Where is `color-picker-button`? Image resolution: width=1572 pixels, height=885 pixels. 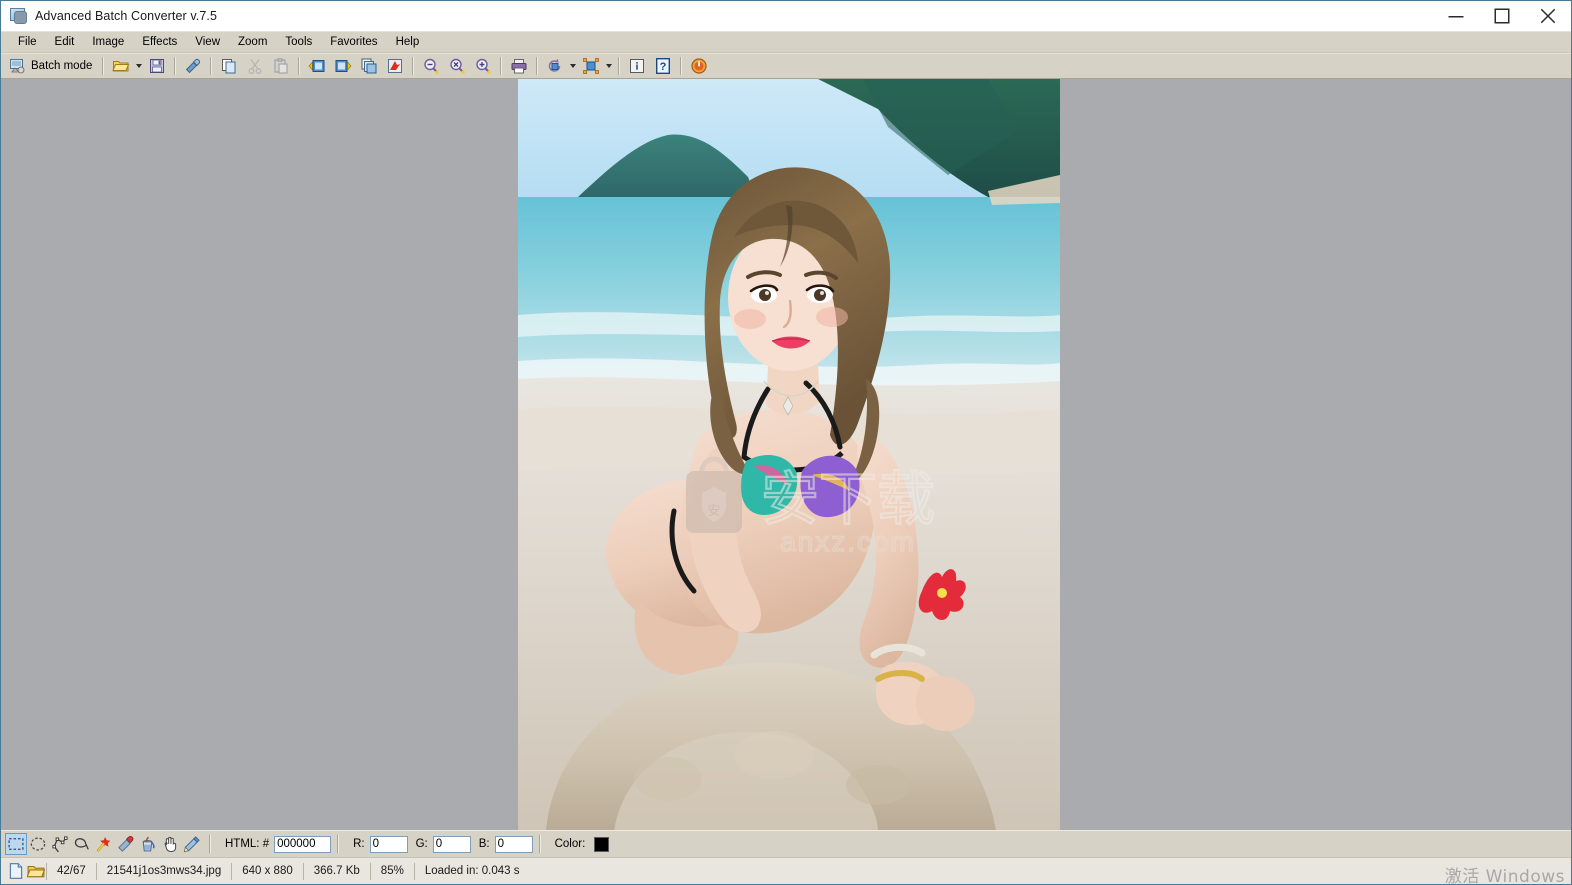
color-picker-button is located at coordinates (193, 66).